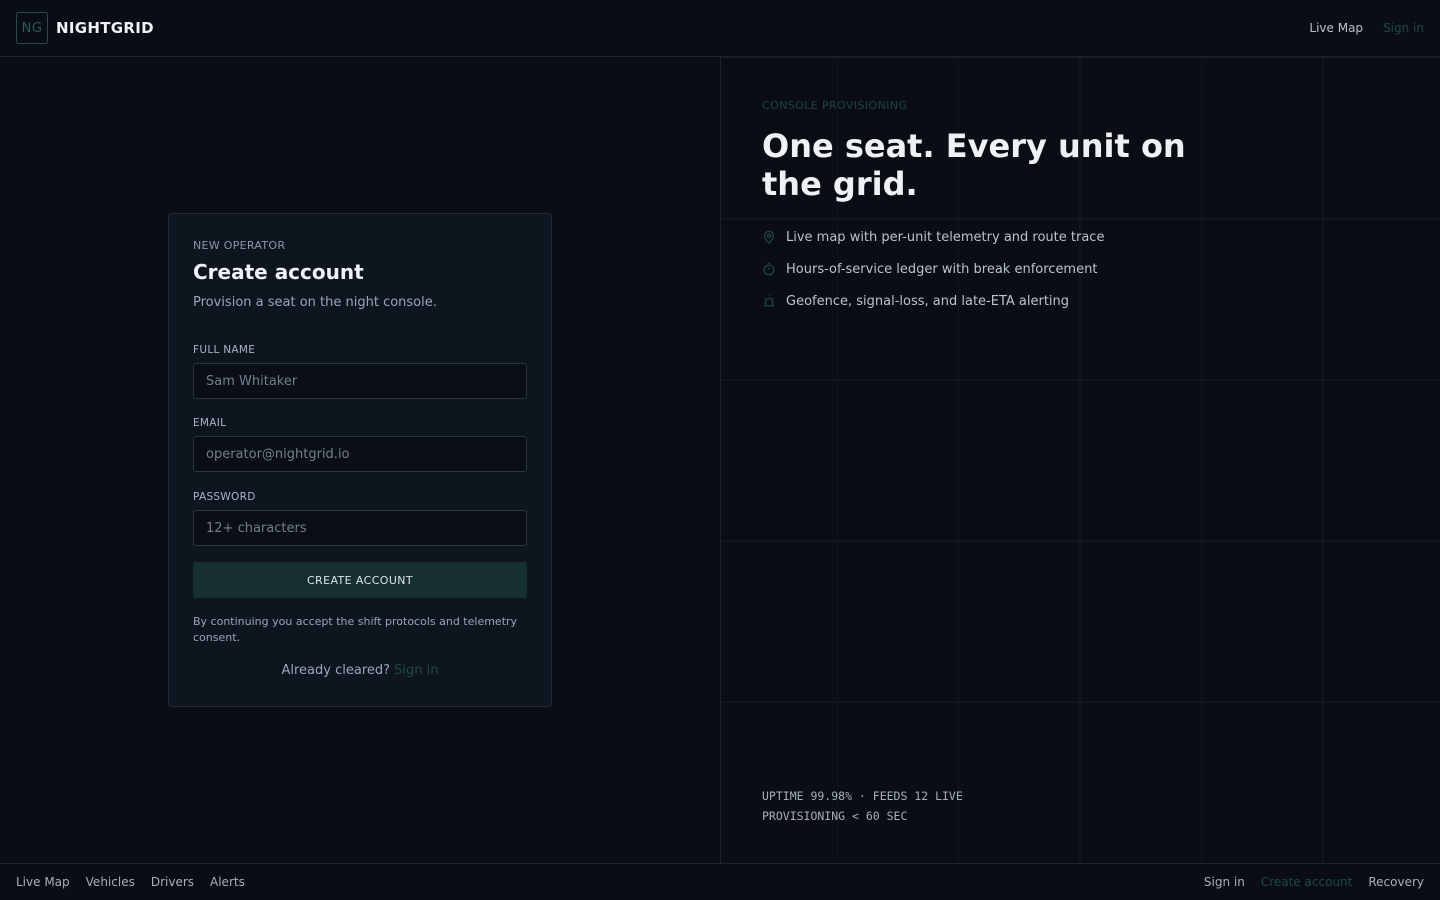 This screenshot has width=1440, height=900. I want to click on brand-name: NIGHTGRID, so click(105, 28).